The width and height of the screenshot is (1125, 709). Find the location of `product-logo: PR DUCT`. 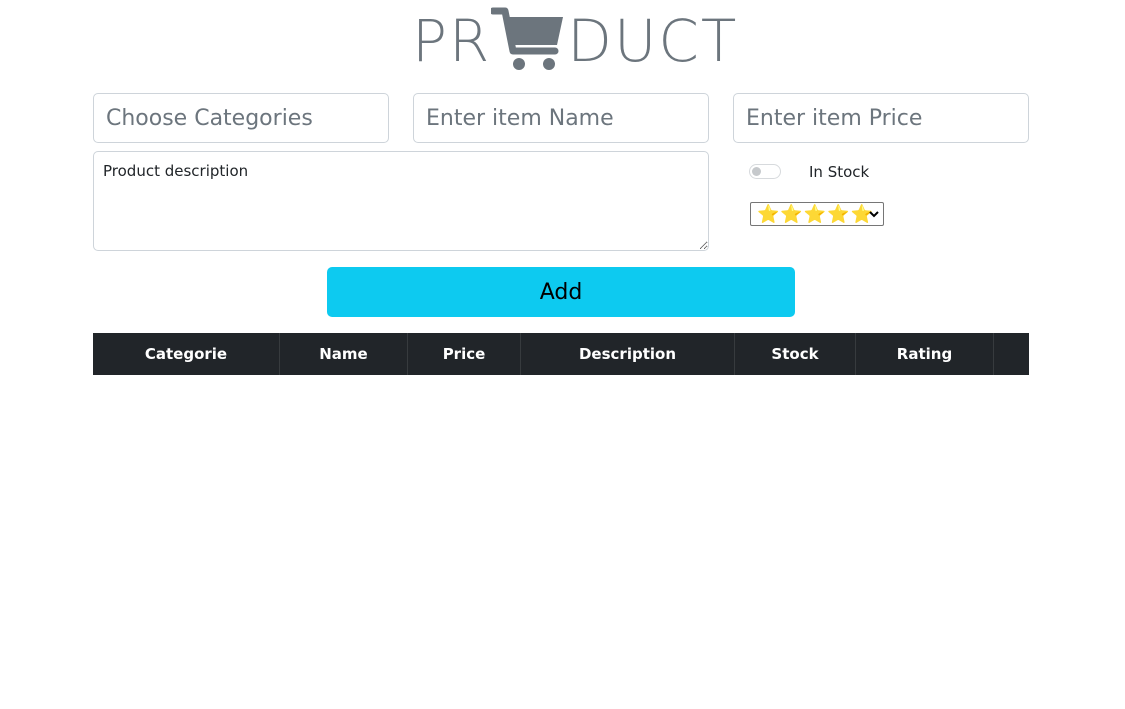

product-logo: PR DUCT is located at coordinates (575, 41).